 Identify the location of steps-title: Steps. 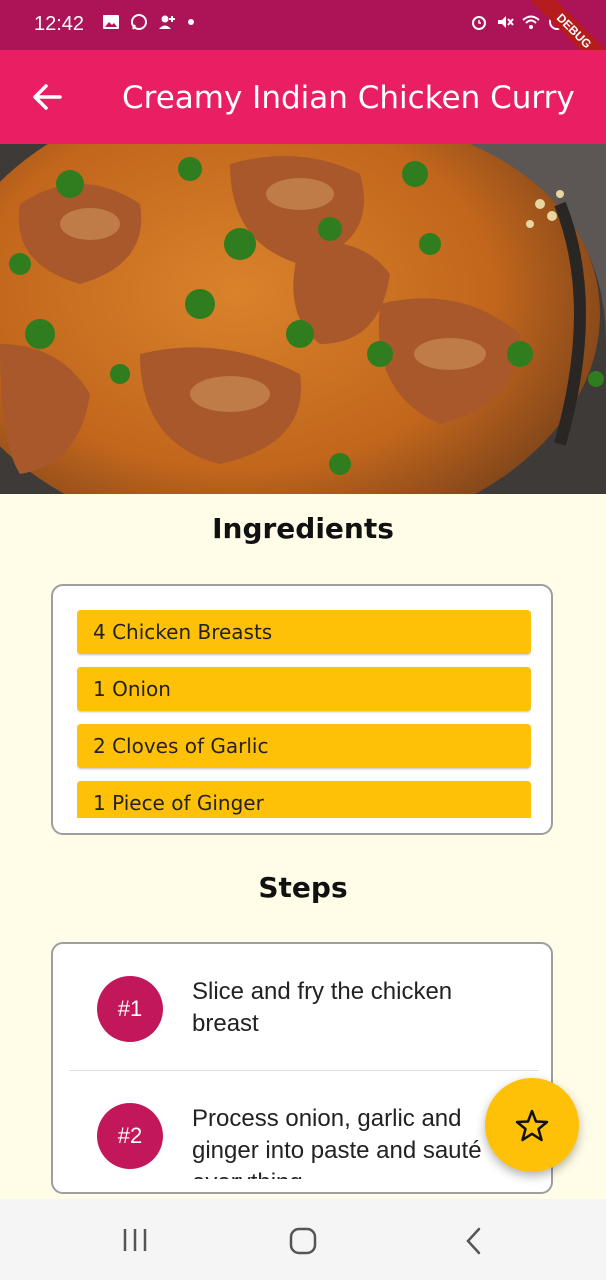
(303, 887).